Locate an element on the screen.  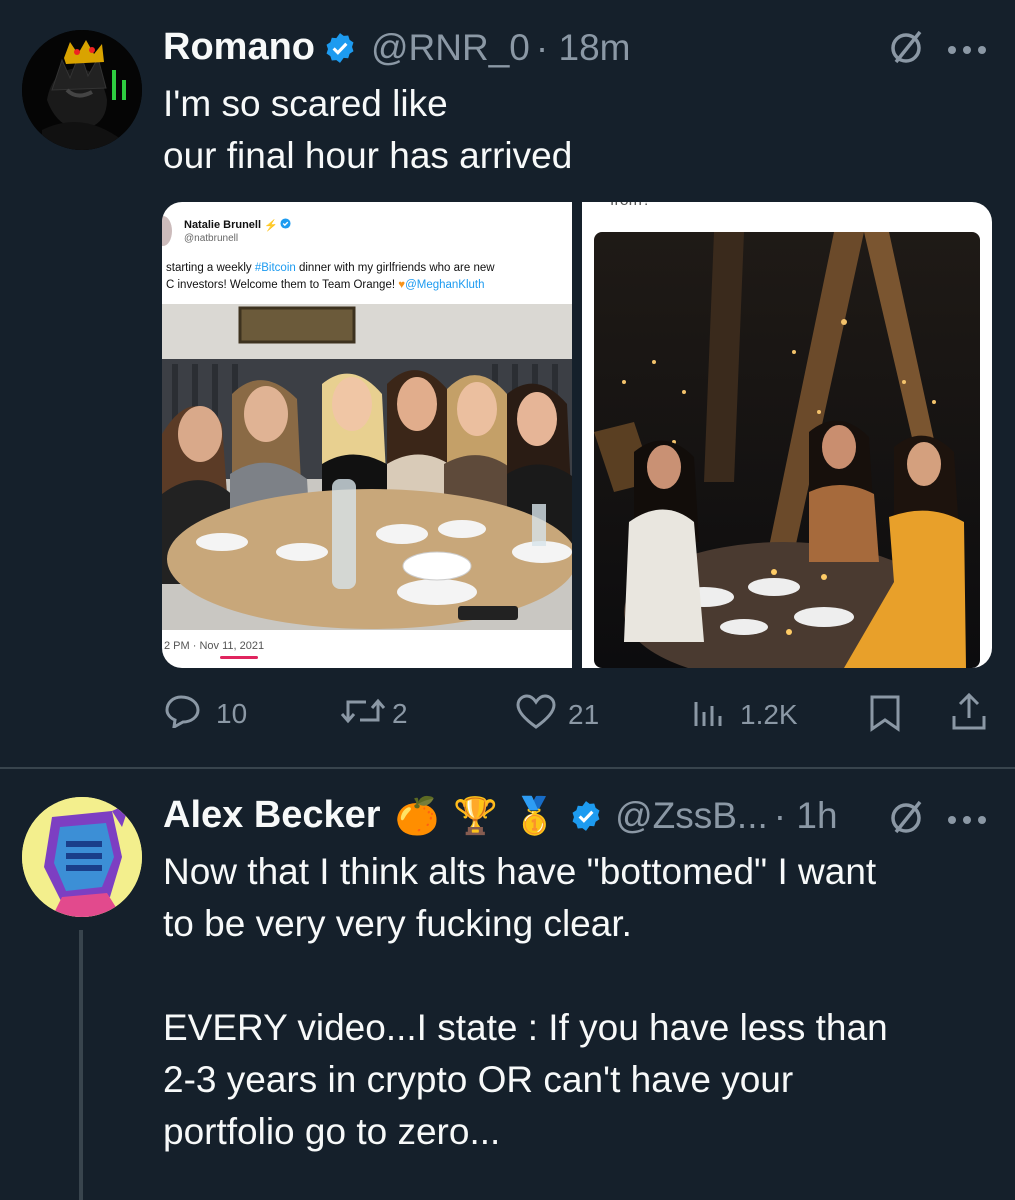
reply-button: 10 is located at coordinates (205, 713).